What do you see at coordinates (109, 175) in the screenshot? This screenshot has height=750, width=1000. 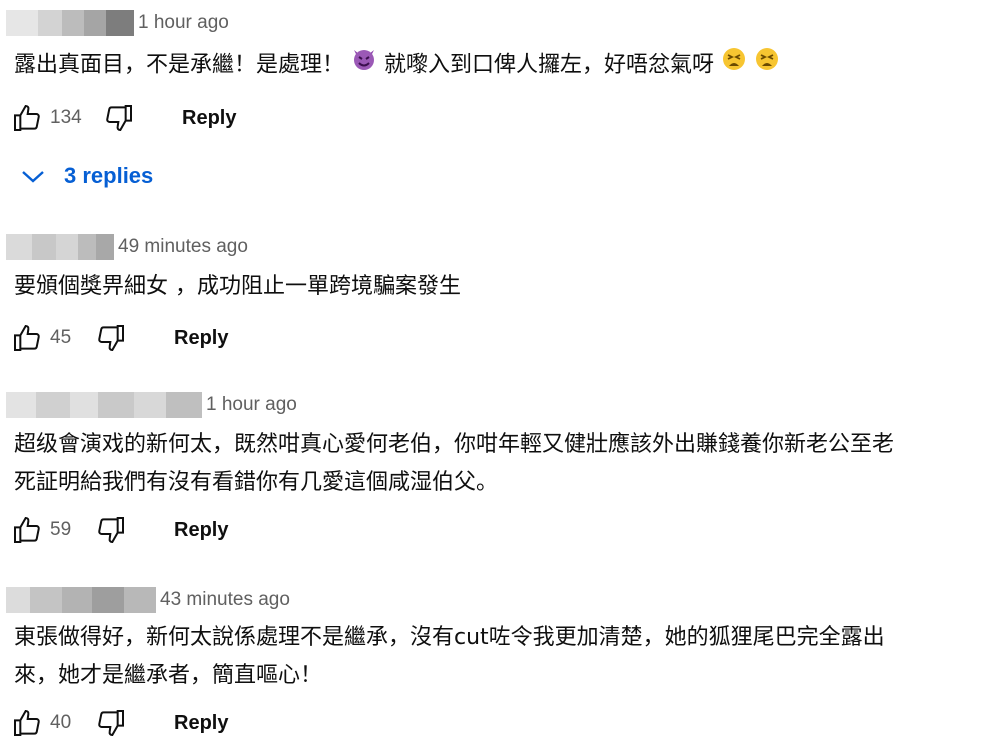 I see `replies-label: 3 replies` at bounding box center [109, 175].